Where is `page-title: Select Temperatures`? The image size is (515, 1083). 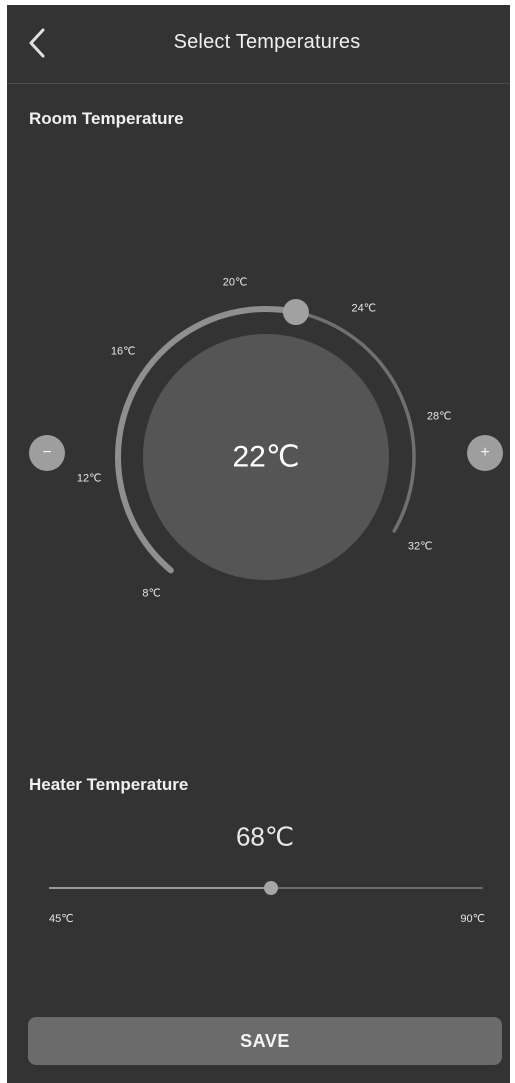 page-title: Select Temperatures is located at coordinates (267, 42).